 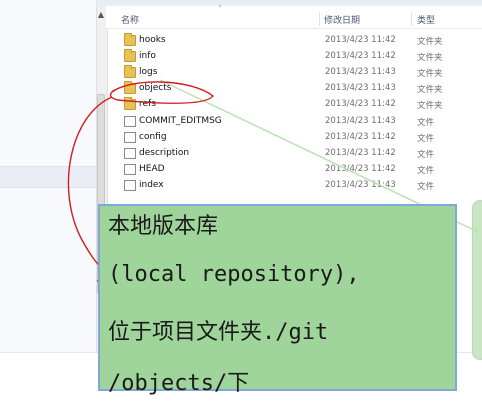 What do you see at coordinates (155, 88) in the screenshot?
I see `file-name: objects` at bounding box center [155, 88].